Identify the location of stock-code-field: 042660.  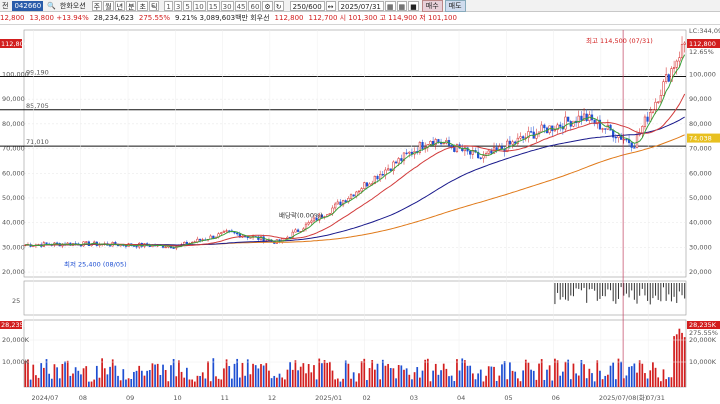
(28, 5).